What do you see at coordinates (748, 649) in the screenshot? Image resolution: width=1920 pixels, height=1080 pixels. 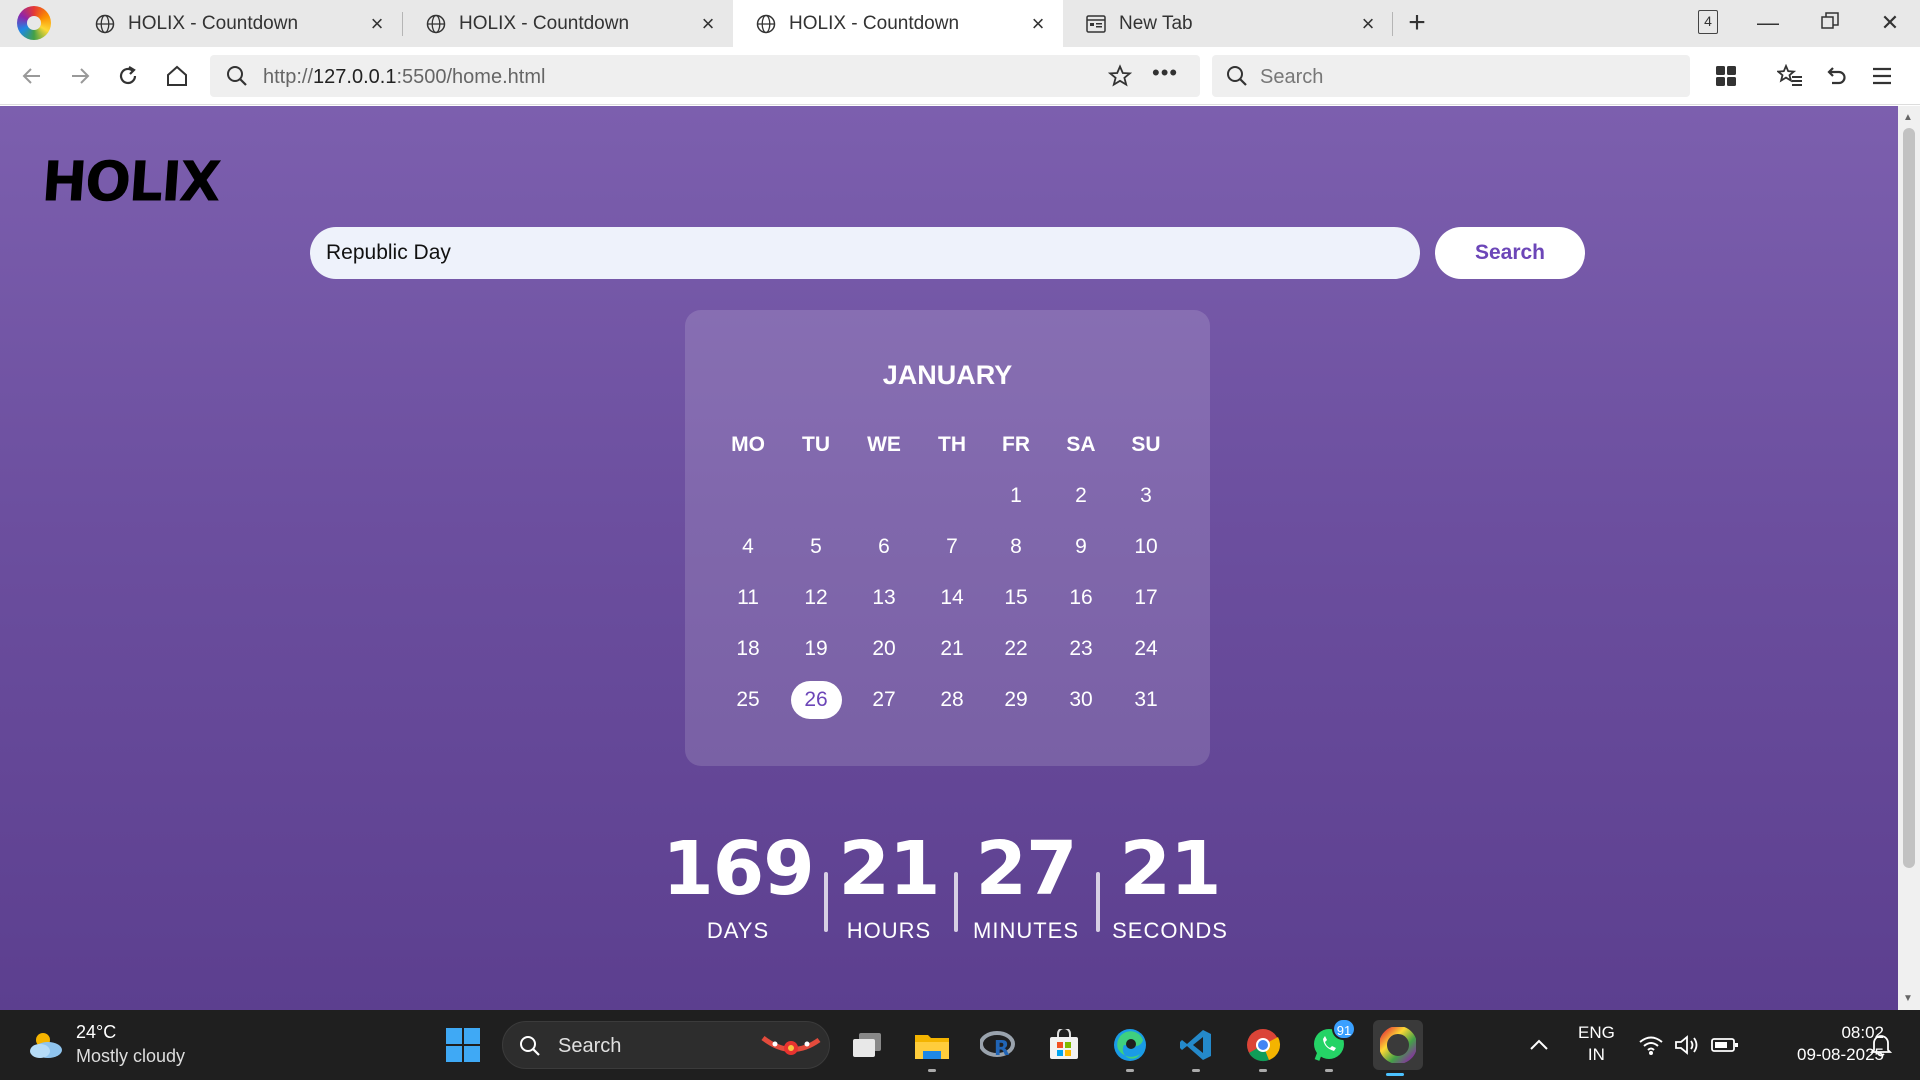 I see `calendar-day: 18` at bounding box center [748, 649].